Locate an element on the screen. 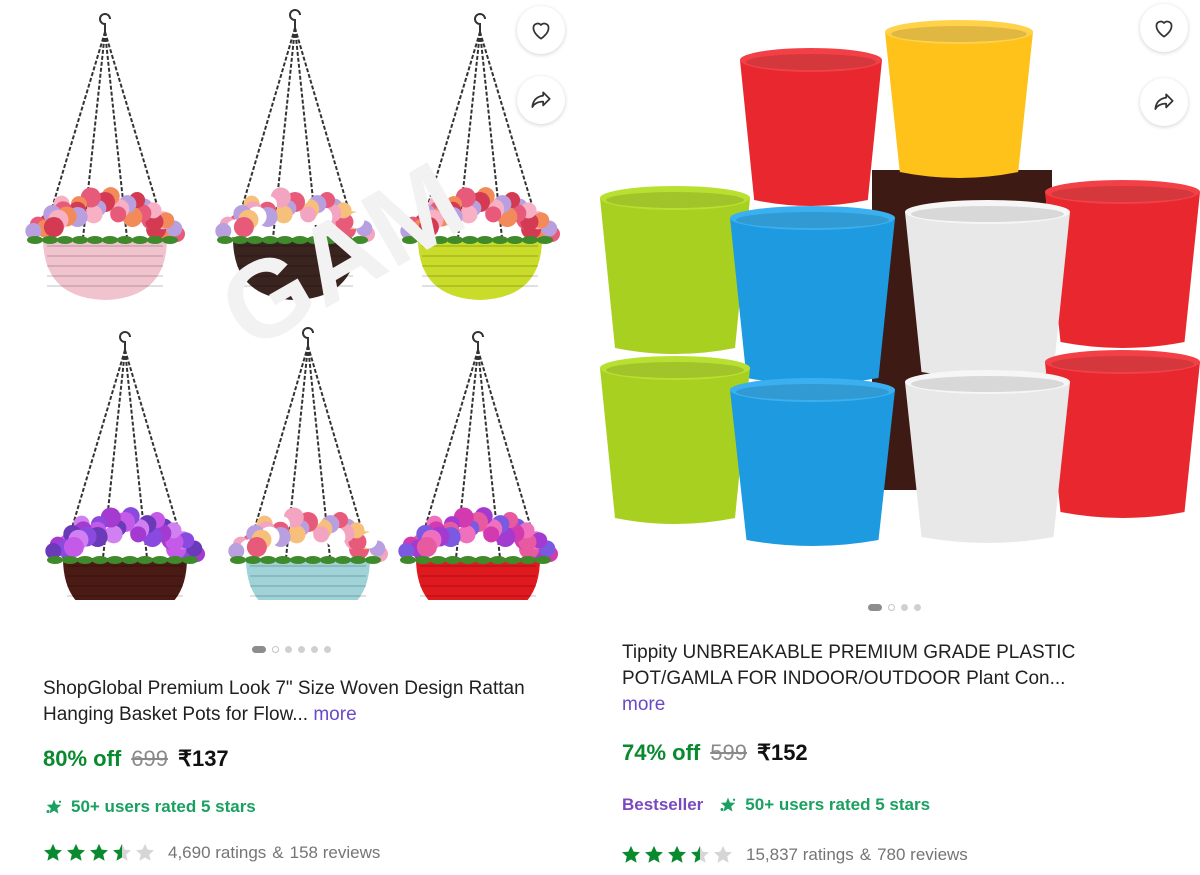 This screenshot has width=1200, height=875. rating-row: 15,837 ratings & 780 reviews is located at coordinates (794, 855).